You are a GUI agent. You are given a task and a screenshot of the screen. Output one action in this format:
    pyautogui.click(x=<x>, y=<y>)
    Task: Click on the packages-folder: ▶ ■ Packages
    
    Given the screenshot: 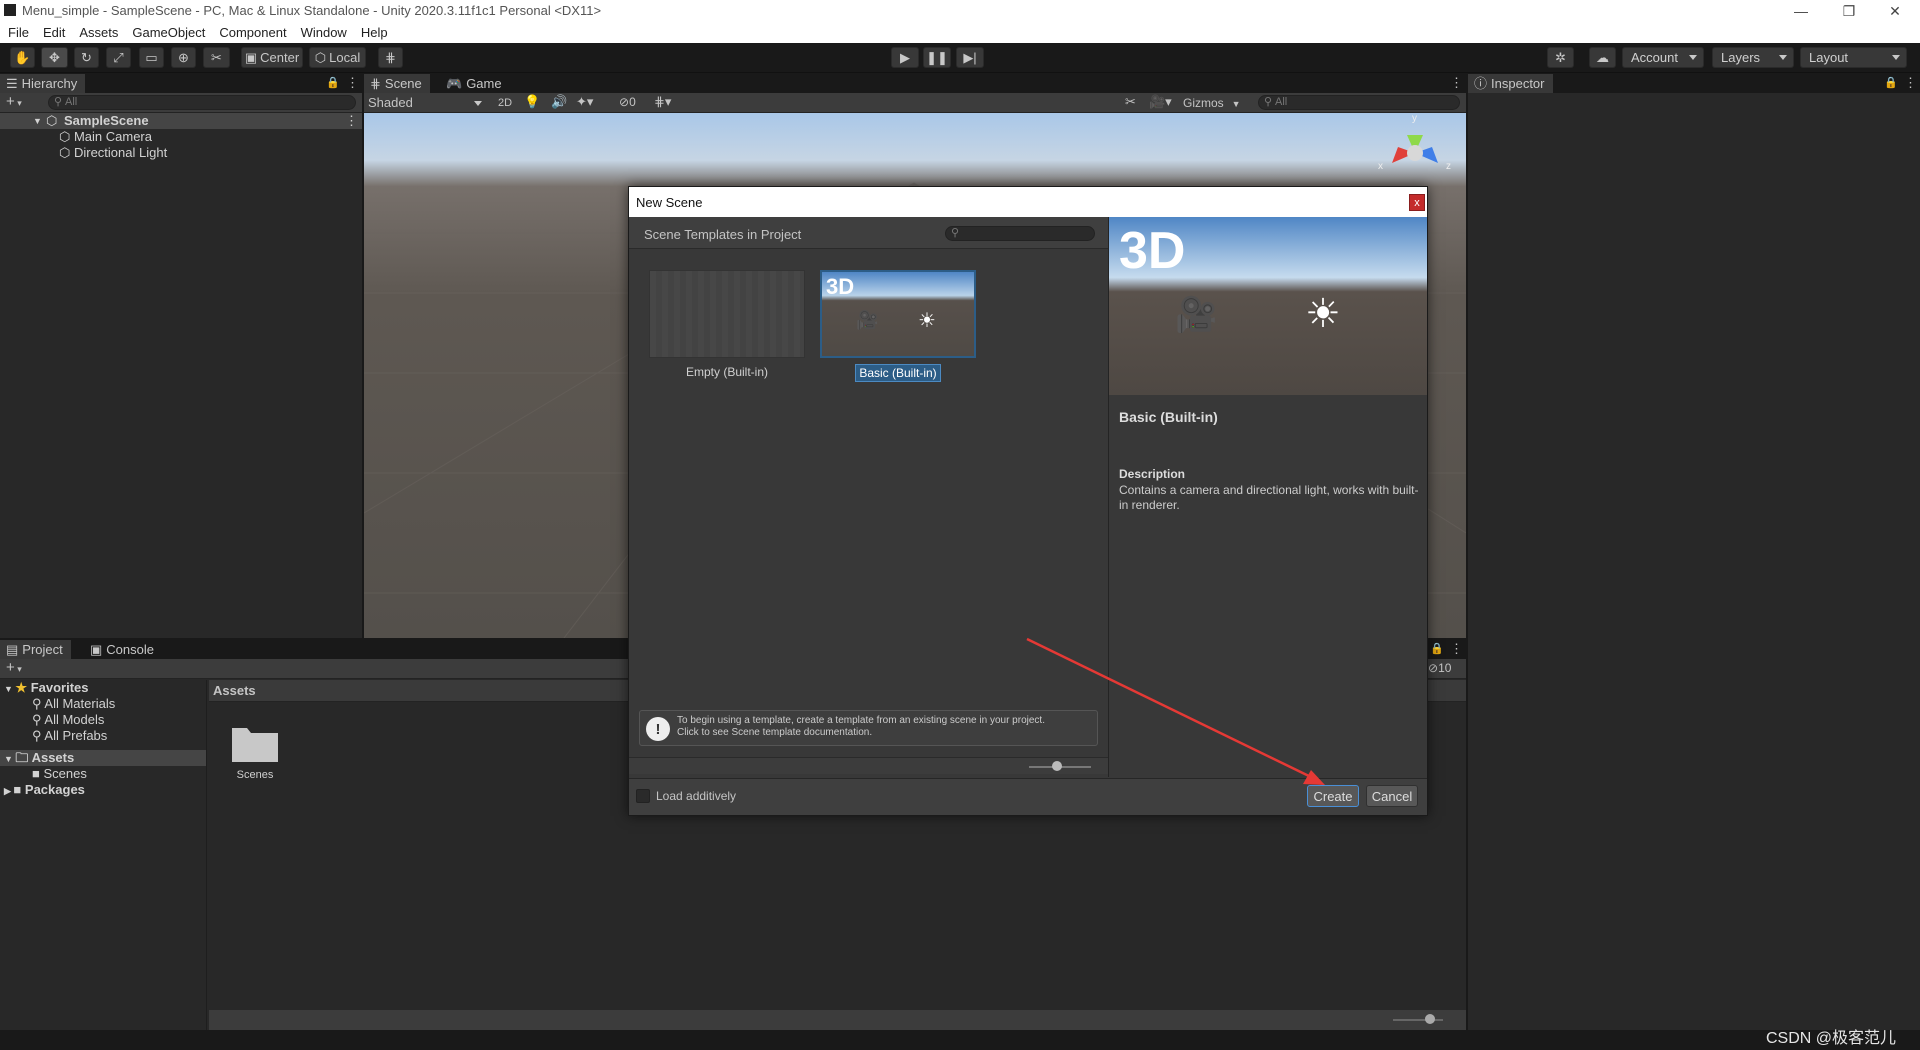 What is the action you would take?
    pyautogui.click(x=44, y=790)
    